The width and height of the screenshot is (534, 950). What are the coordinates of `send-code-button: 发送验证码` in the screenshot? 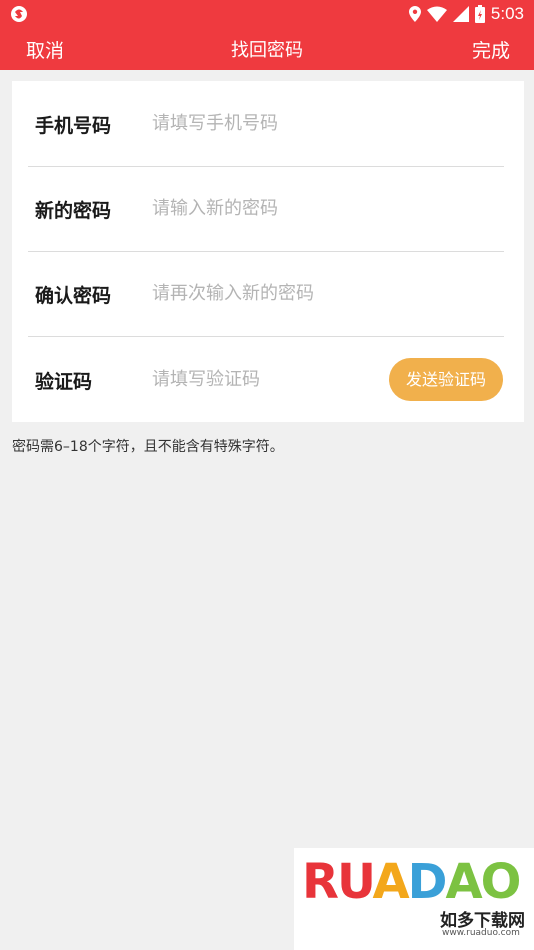 It's located at (446, 379).